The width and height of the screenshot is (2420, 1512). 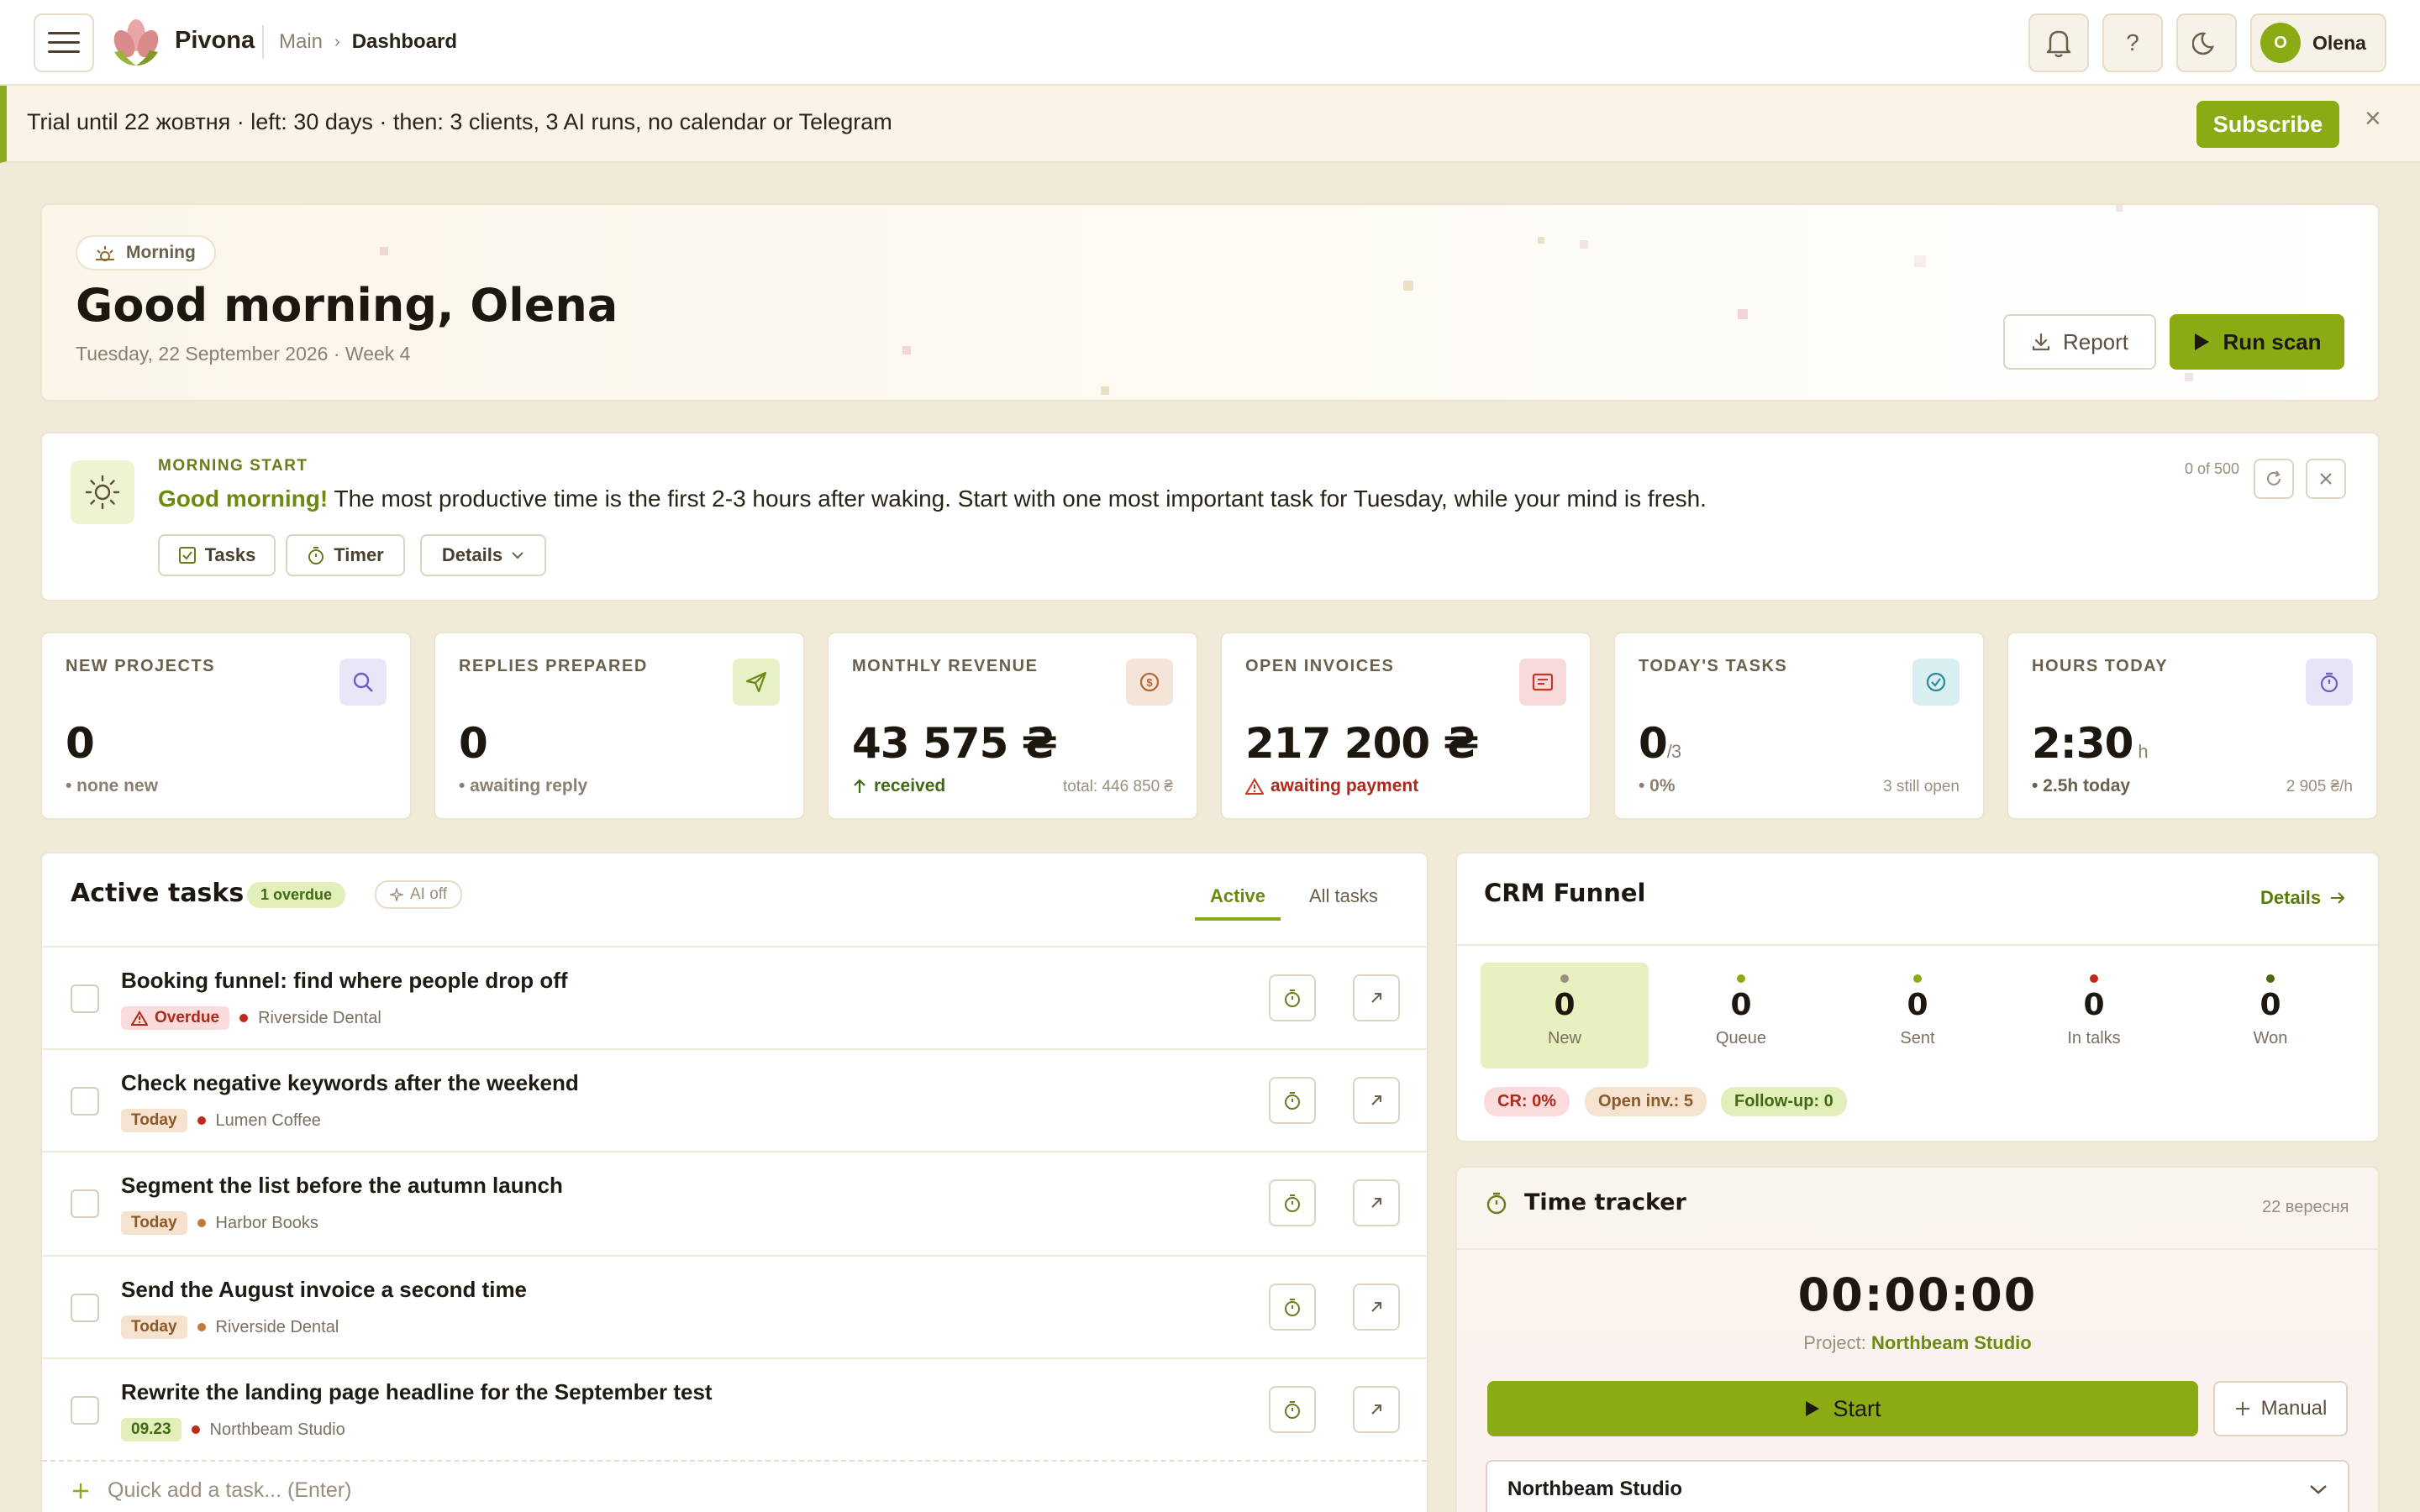 I want to click on stat-open-invoices: OPEN INVOICES 217 200 ₴ awaiting payment, so click(x=1406, y=726).